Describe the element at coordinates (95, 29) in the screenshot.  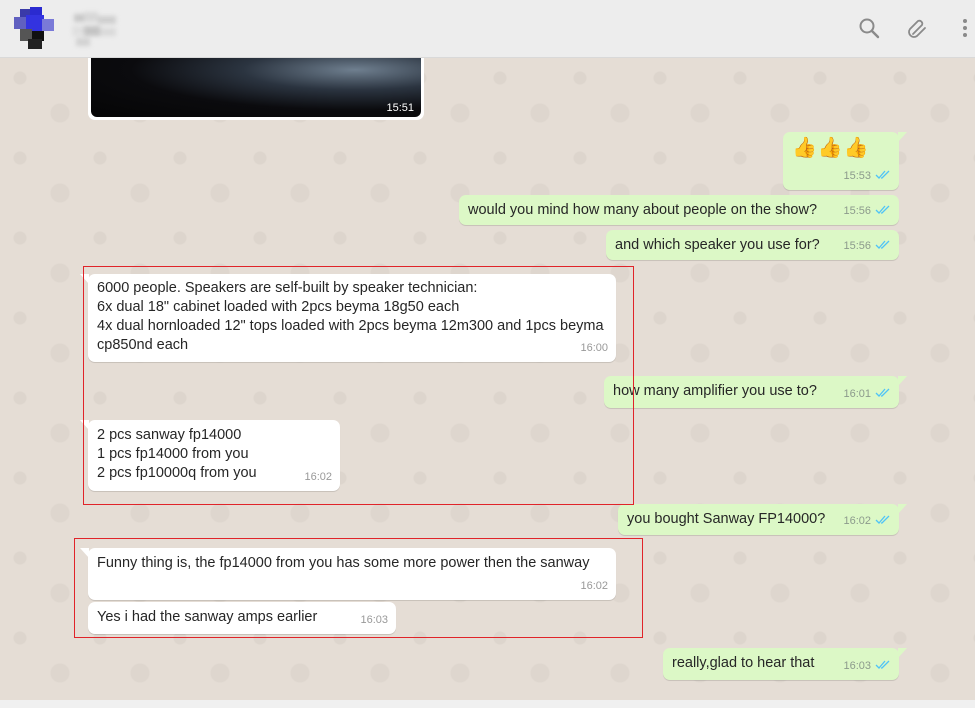
I see `contact-name-blurred` at that location.